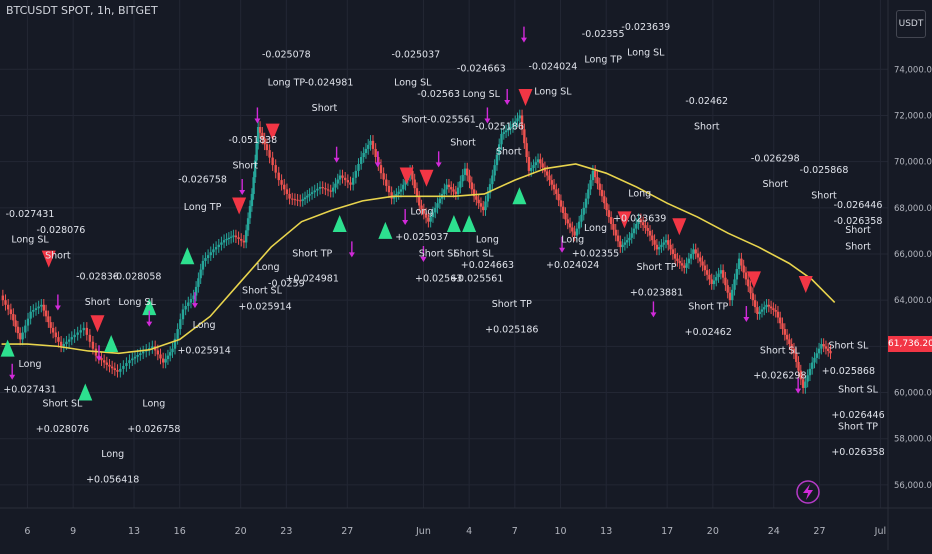 This screenshot has height=554, width=932. Describe the element at coordinates (421, 212) in the screenshot. I see `trade-annotation: Long` at that location.